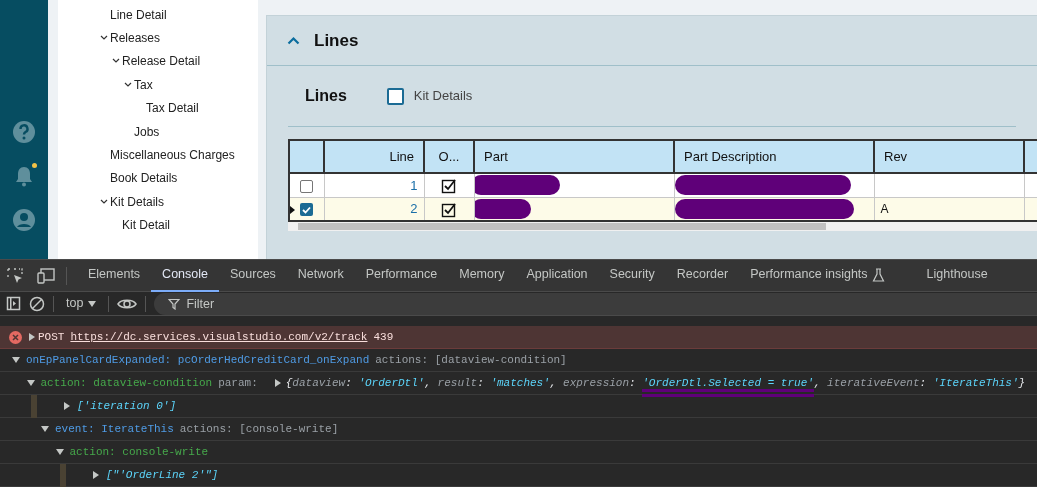 The height and width of the screenshot is (487, 1037). Describe the element at coordinates (144, 178) in the screenshot. I see `tree-item: Book Details` at that location.